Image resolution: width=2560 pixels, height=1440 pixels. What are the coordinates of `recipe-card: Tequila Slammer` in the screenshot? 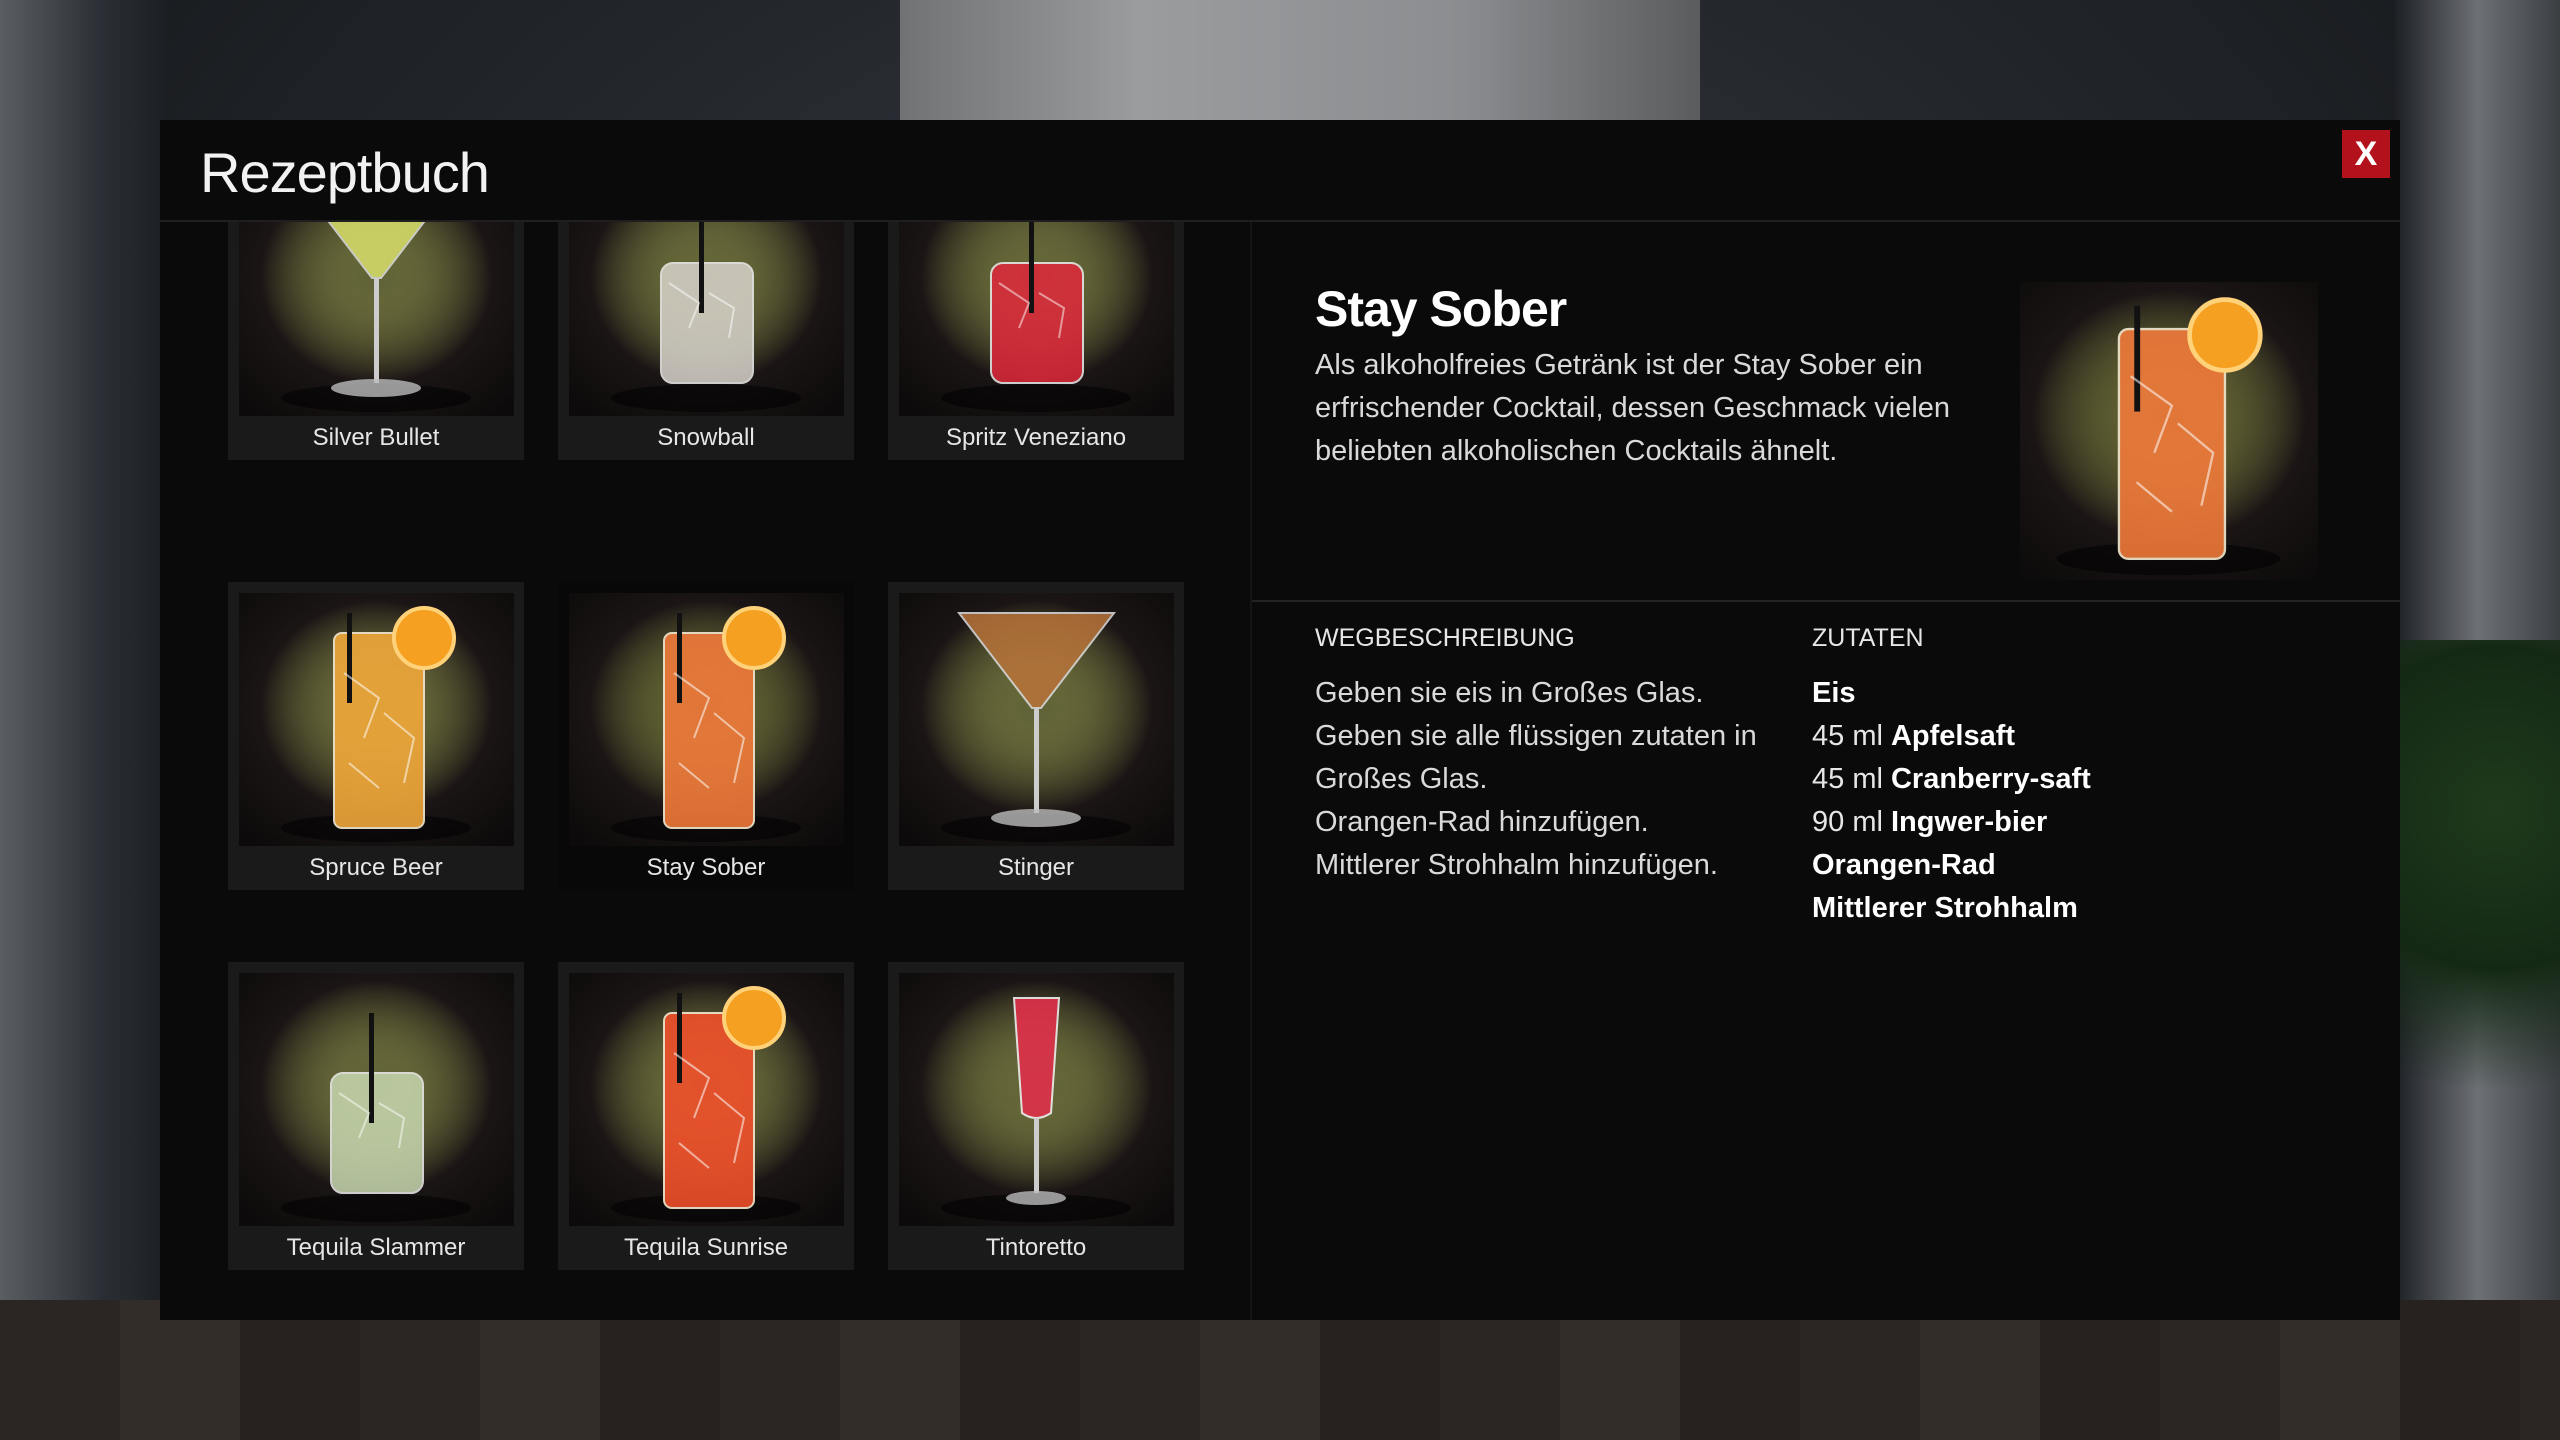 It's located at (376, 1116).